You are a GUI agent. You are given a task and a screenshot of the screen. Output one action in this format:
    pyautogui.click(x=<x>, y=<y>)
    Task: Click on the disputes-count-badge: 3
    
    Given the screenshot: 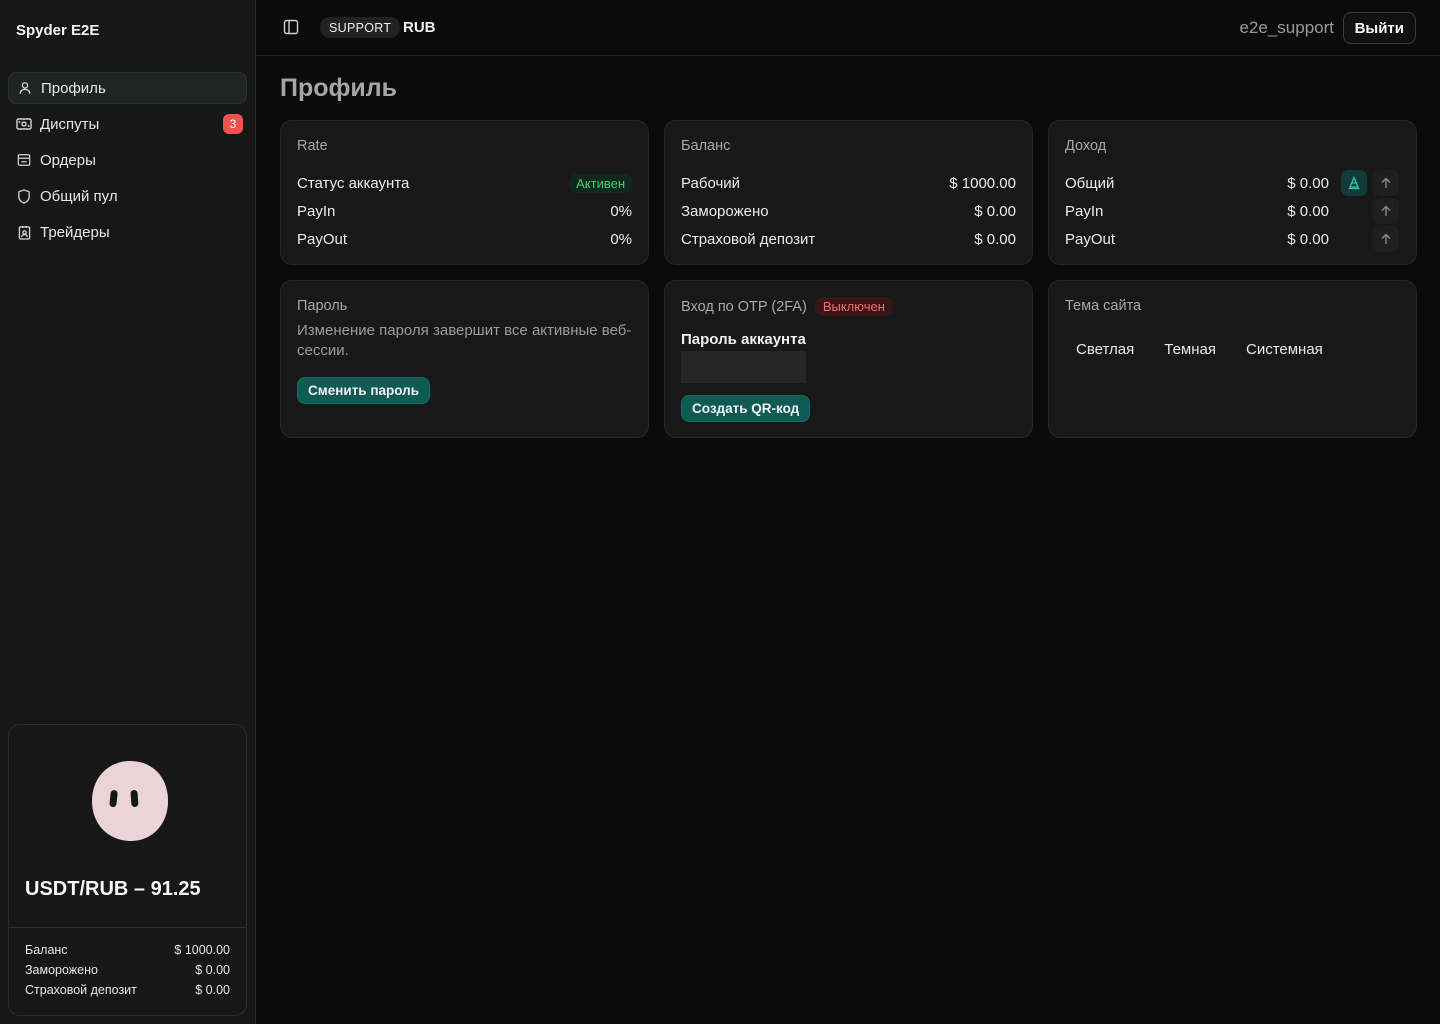 What is the action you would take?
    pyautogui.click(x=233, y=124)
    